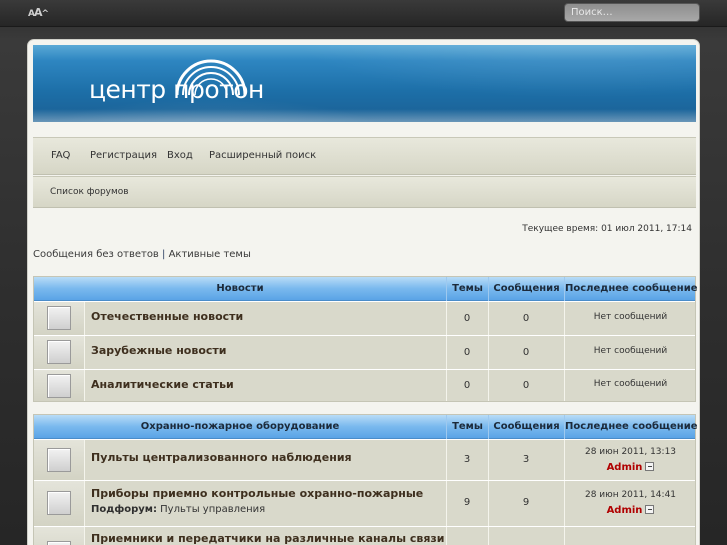  I want to click on forum-row: Зарубежные новости 0 0 Нет сообщений, so click(364, 352).